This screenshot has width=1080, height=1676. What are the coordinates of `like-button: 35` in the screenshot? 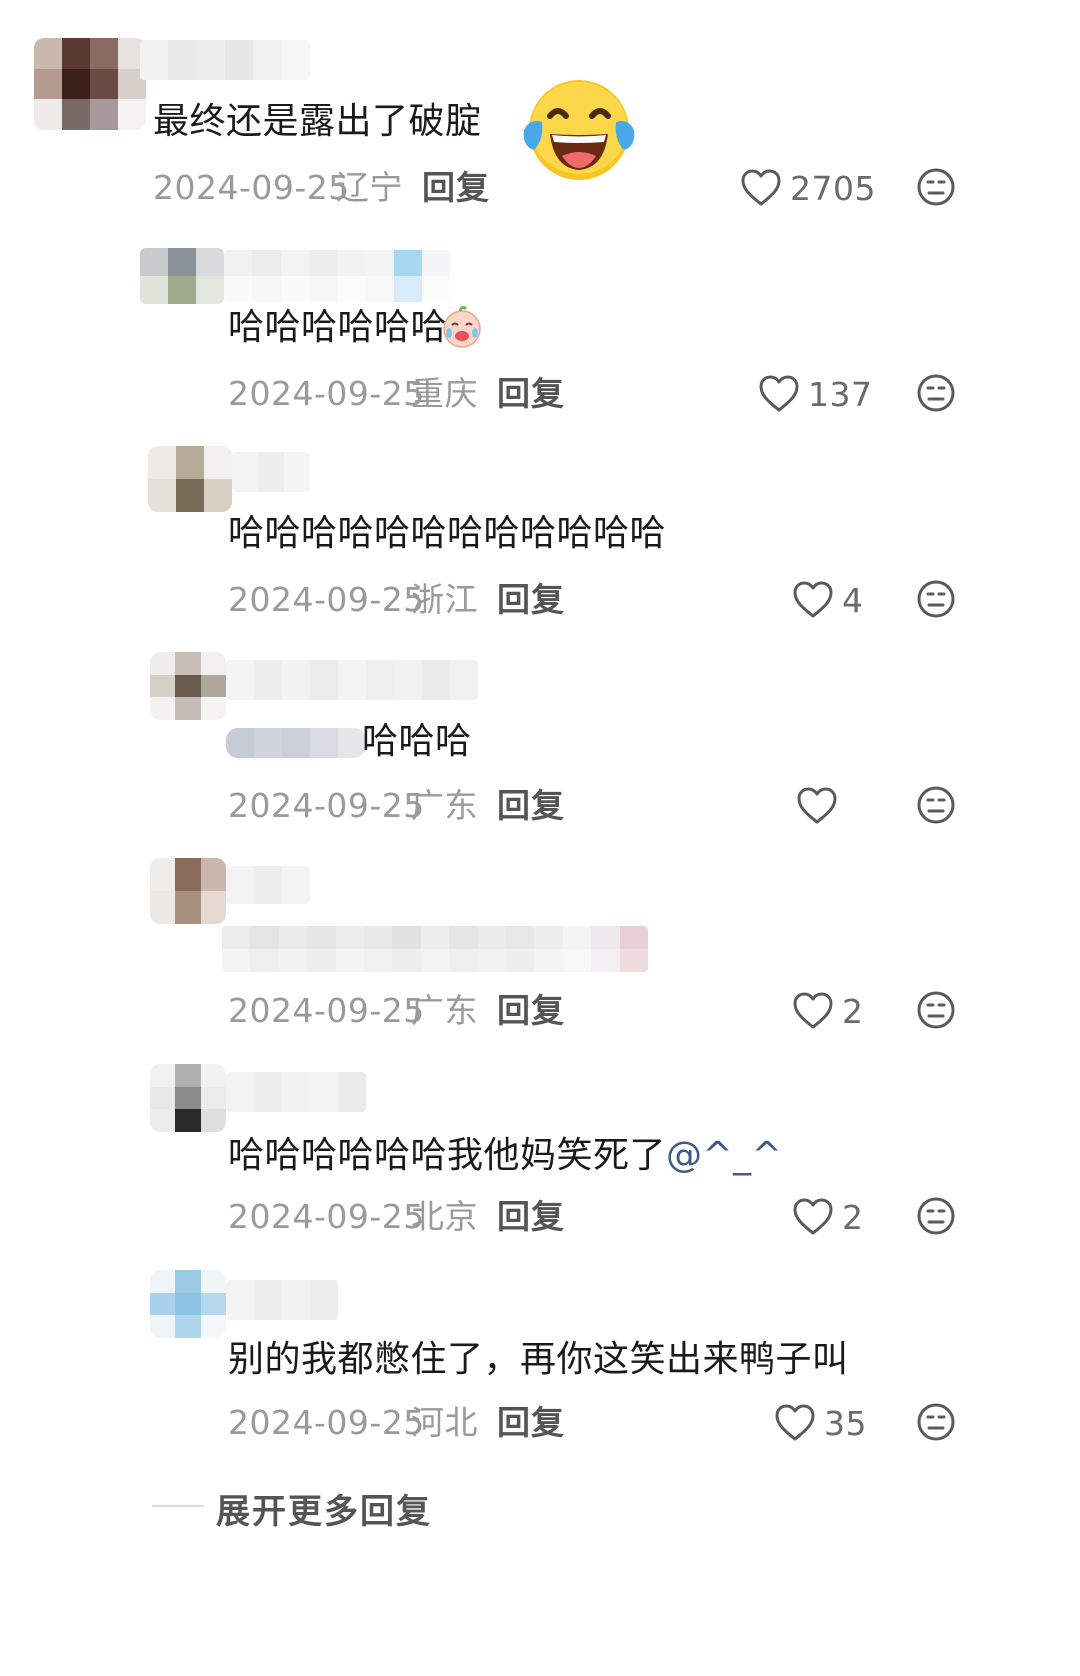 It's located at (820, 1423).